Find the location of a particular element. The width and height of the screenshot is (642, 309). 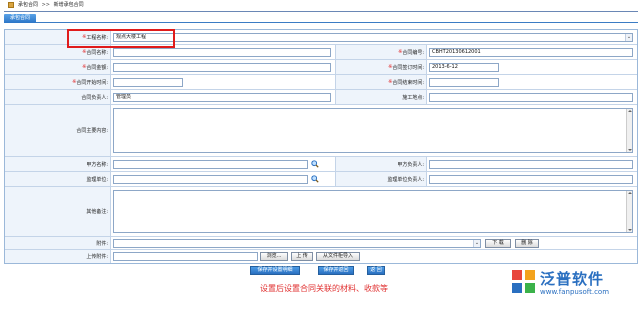

party-a-label: 甲方名称: is located at coordinates (58, 164).